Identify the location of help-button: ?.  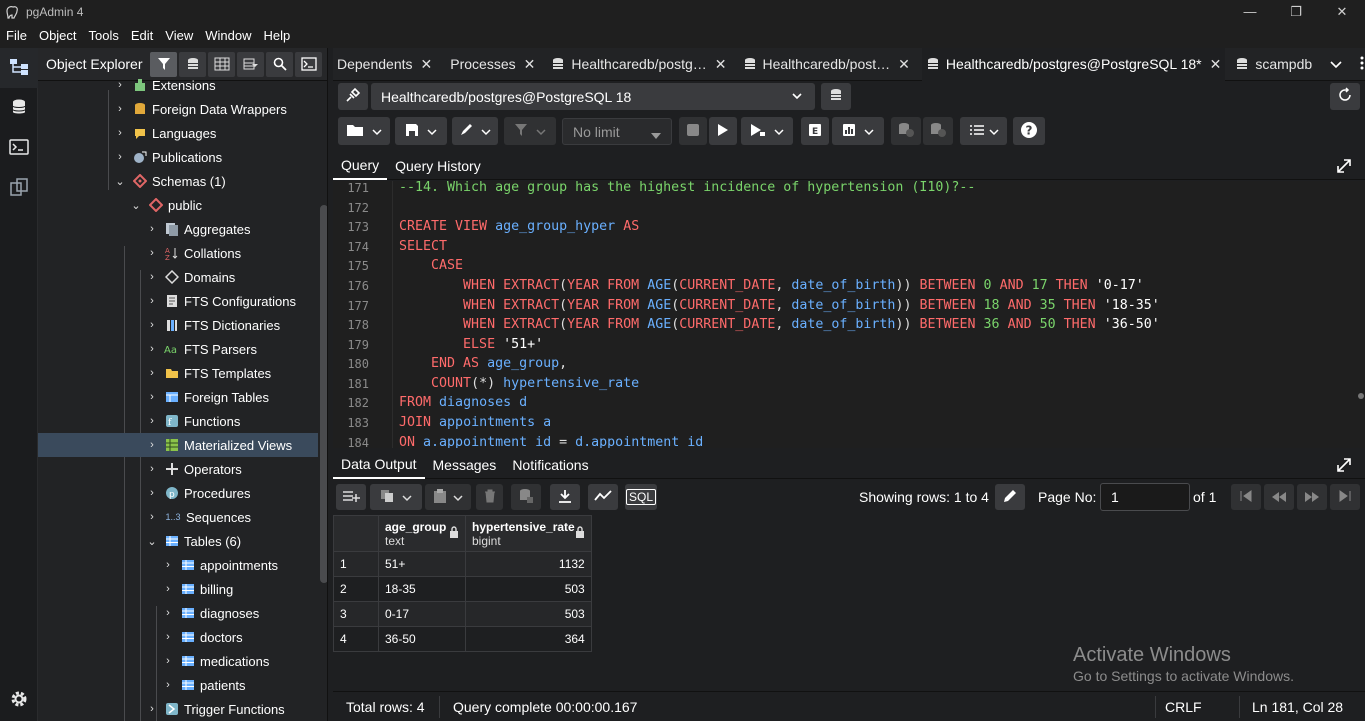
(1029, 131).